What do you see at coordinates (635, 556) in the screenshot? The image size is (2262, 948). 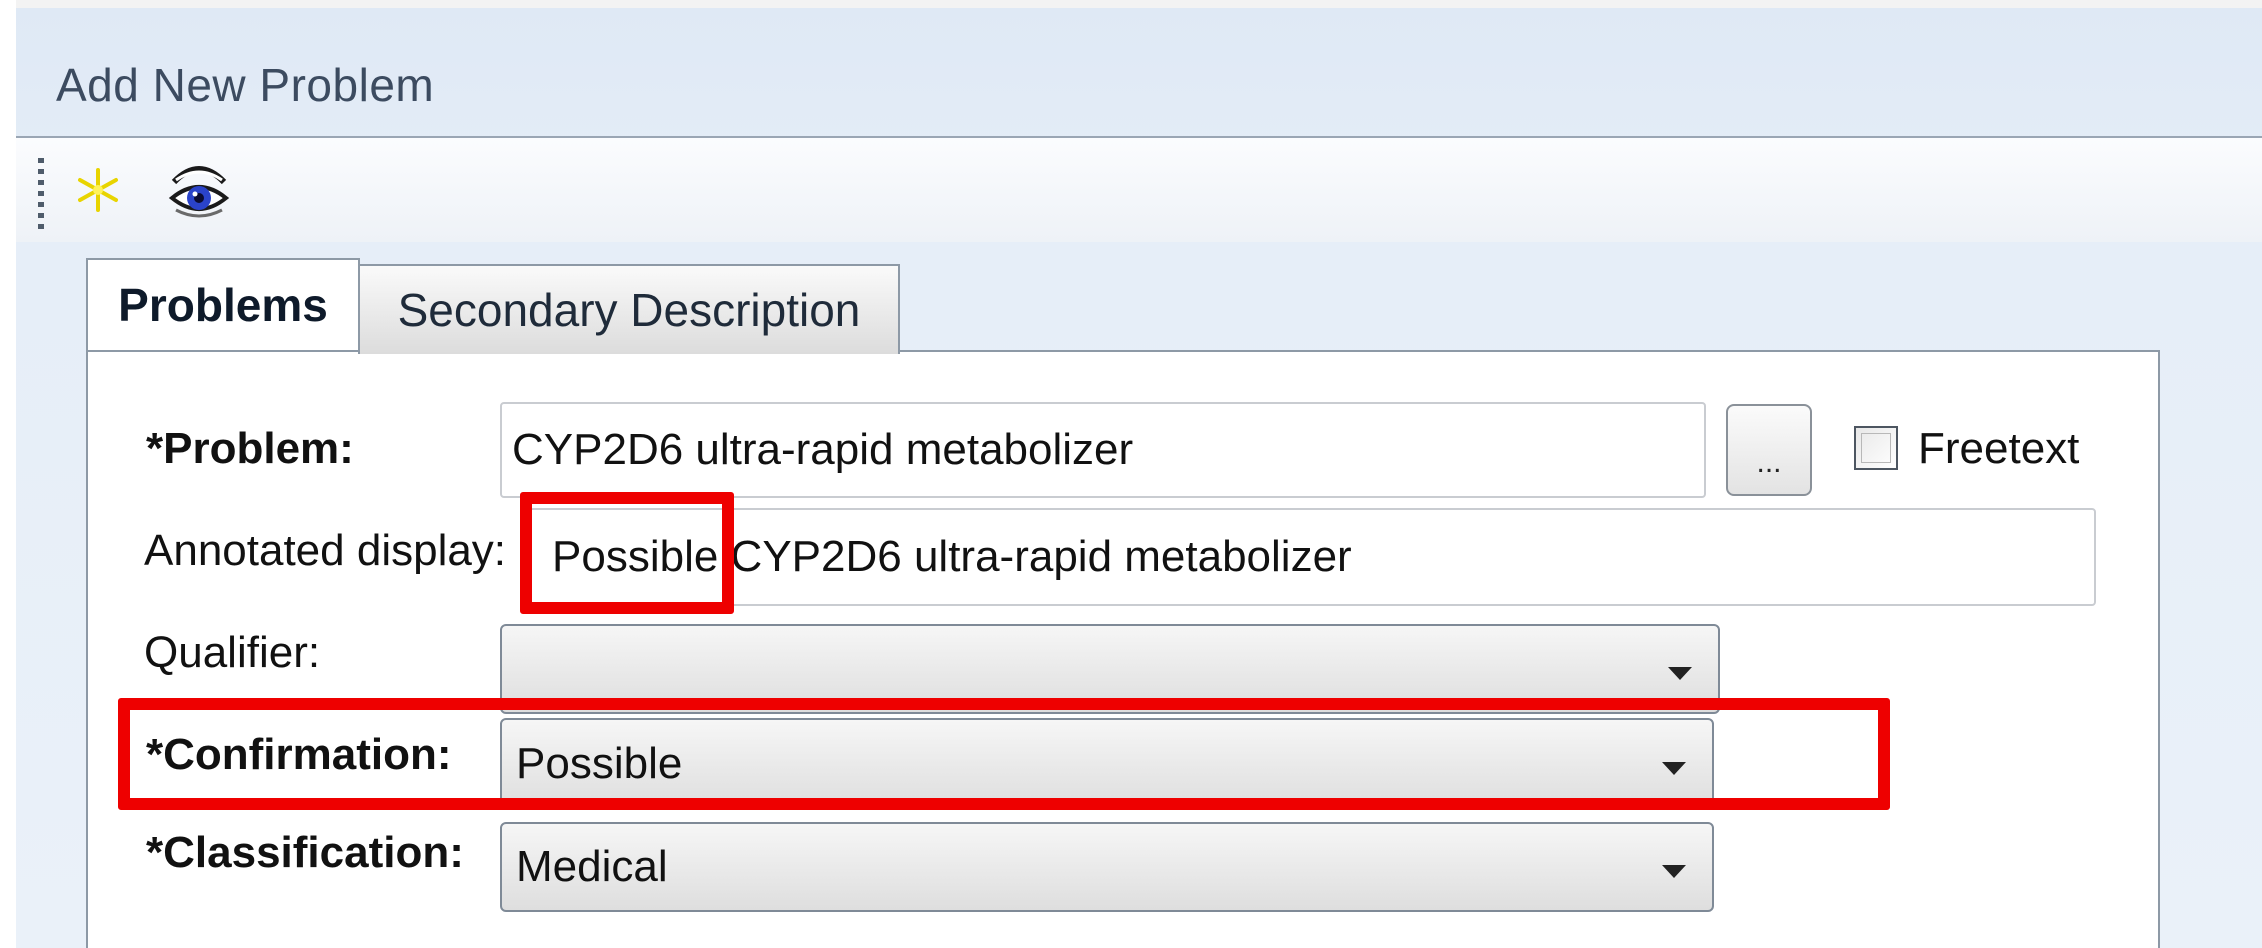 I see `annotated-prefix: Possible` at bounding box center [635, 556].